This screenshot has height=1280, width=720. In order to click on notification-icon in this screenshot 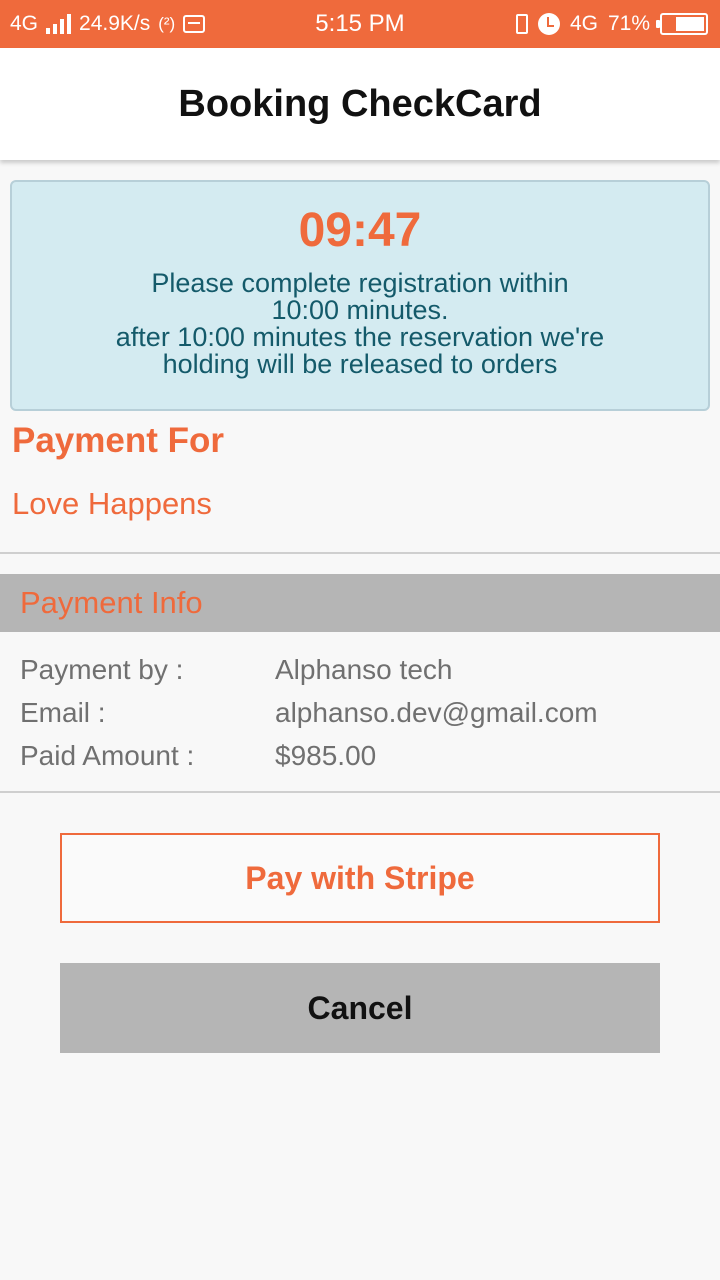, I will do `click(194, 24)`.